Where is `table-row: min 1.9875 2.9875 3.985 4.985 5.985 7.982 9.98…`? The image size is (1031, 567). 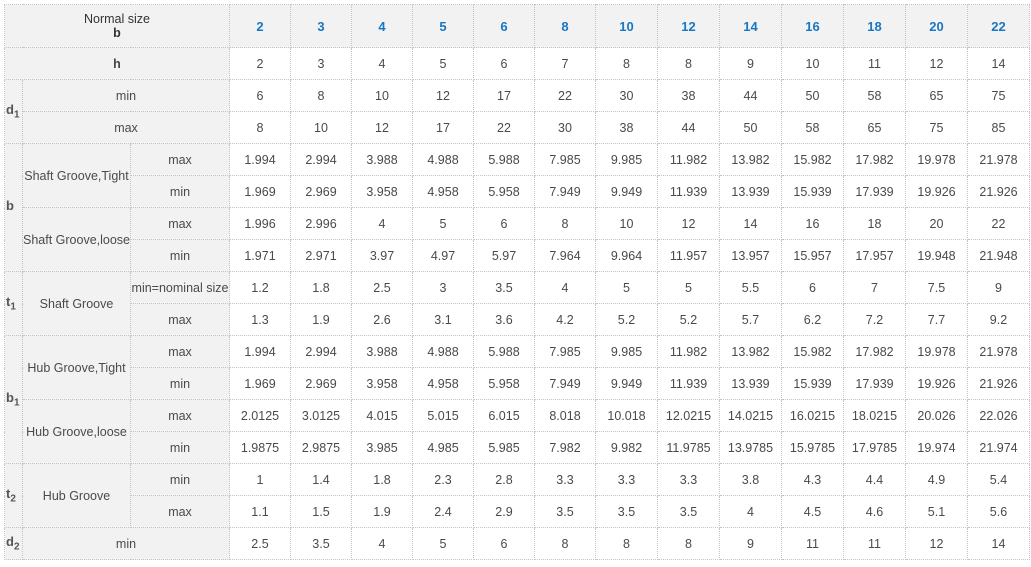 table-row: min 1.9875 2.9875 3.985 4.985 5.985 7.982 9.98… is located at coordinates (517, 447).